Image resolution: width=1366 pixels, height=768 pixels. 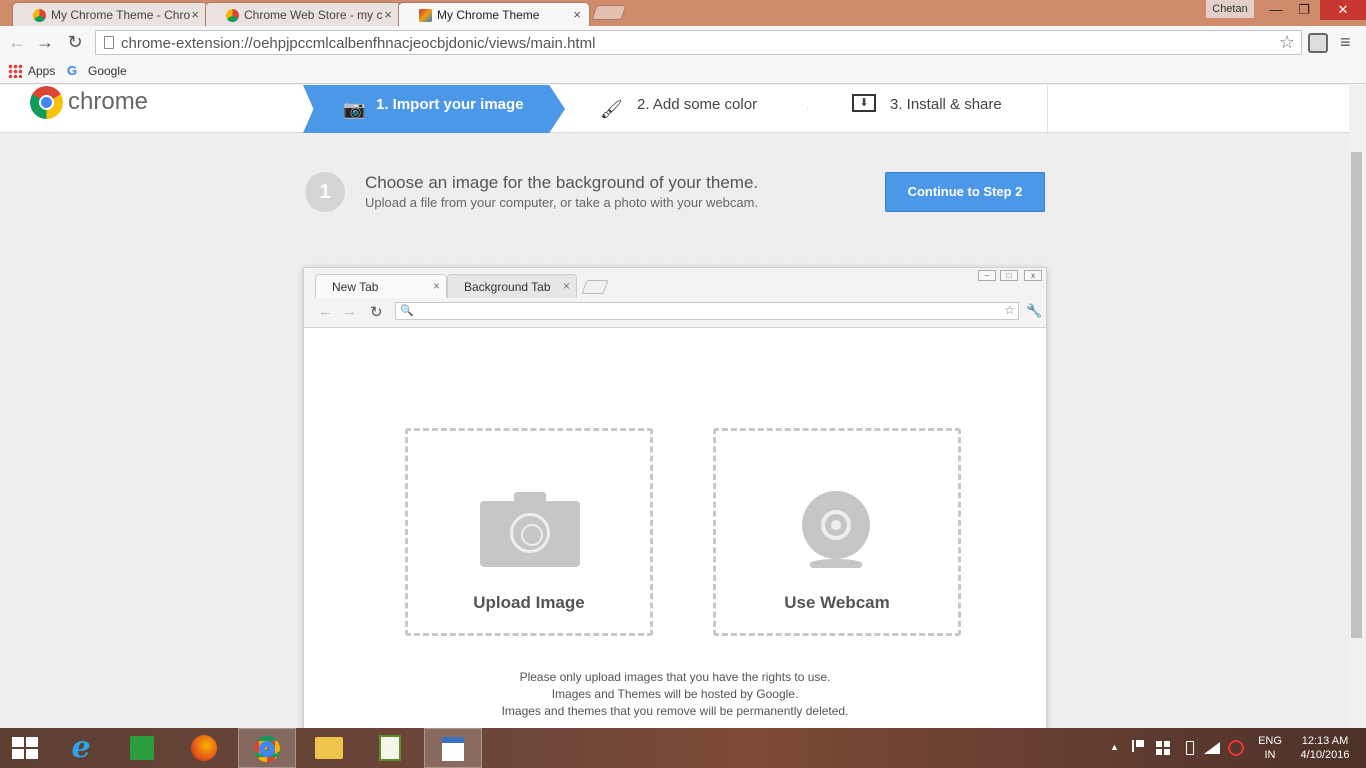 I want to click on user-profile-badge: Chetan, so click(x=1230, y=9).